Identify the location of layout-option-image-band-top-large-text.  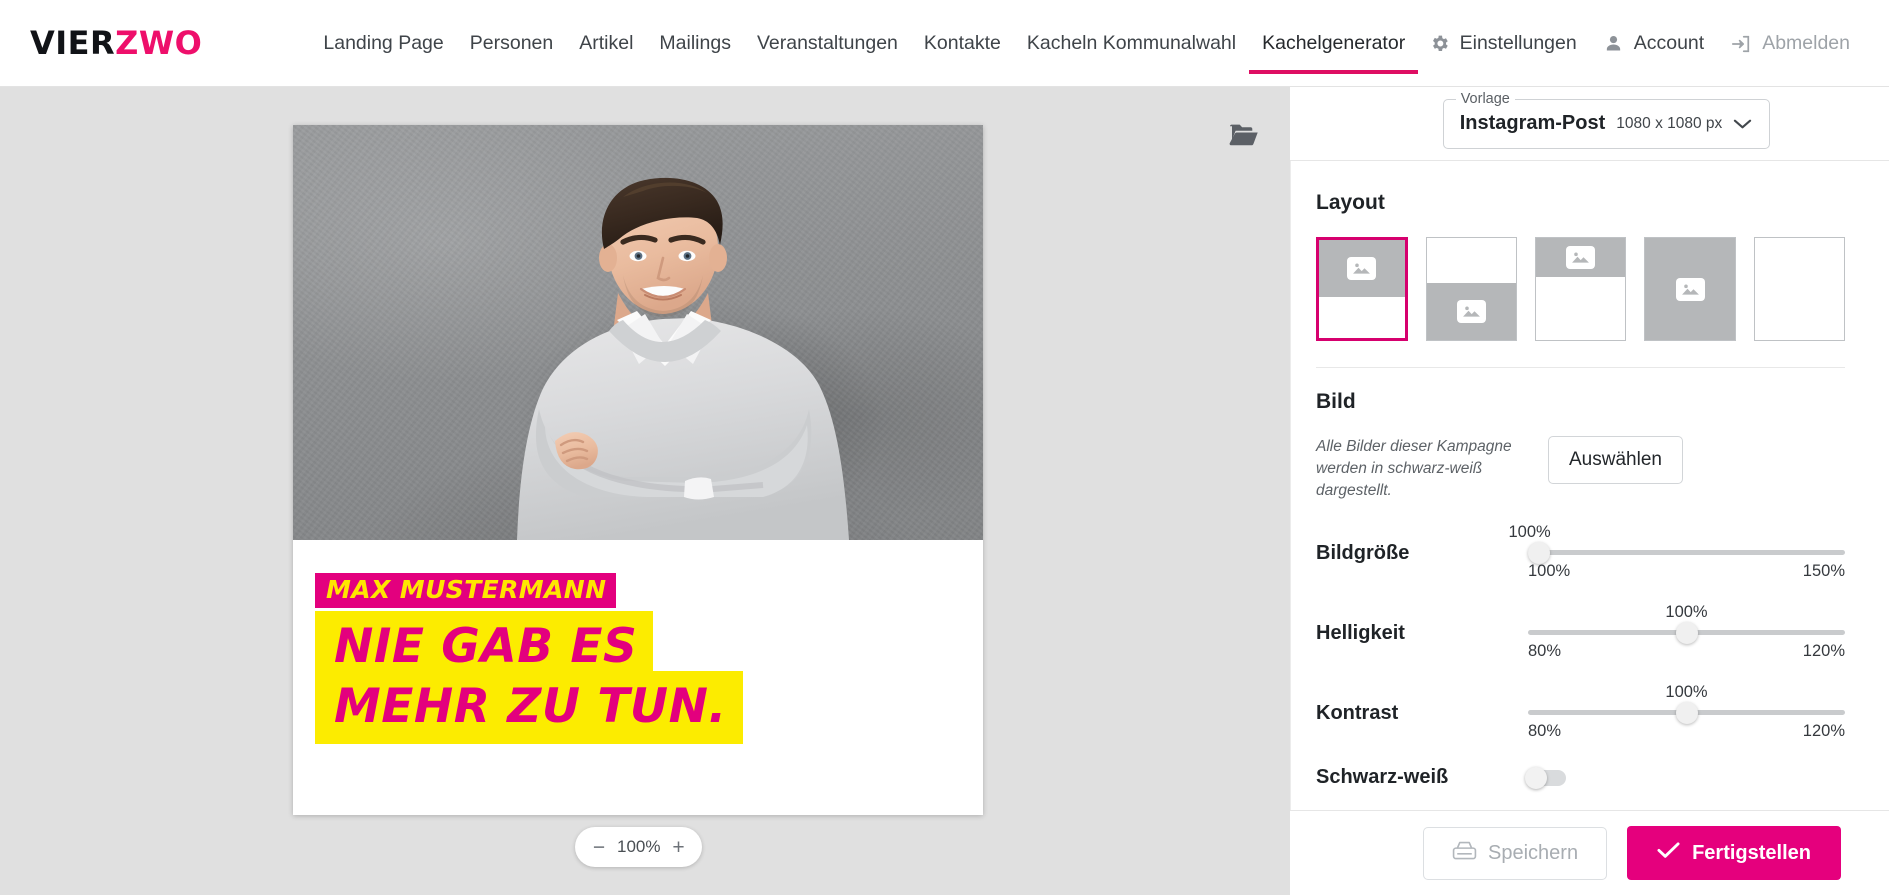
(1581, 289).